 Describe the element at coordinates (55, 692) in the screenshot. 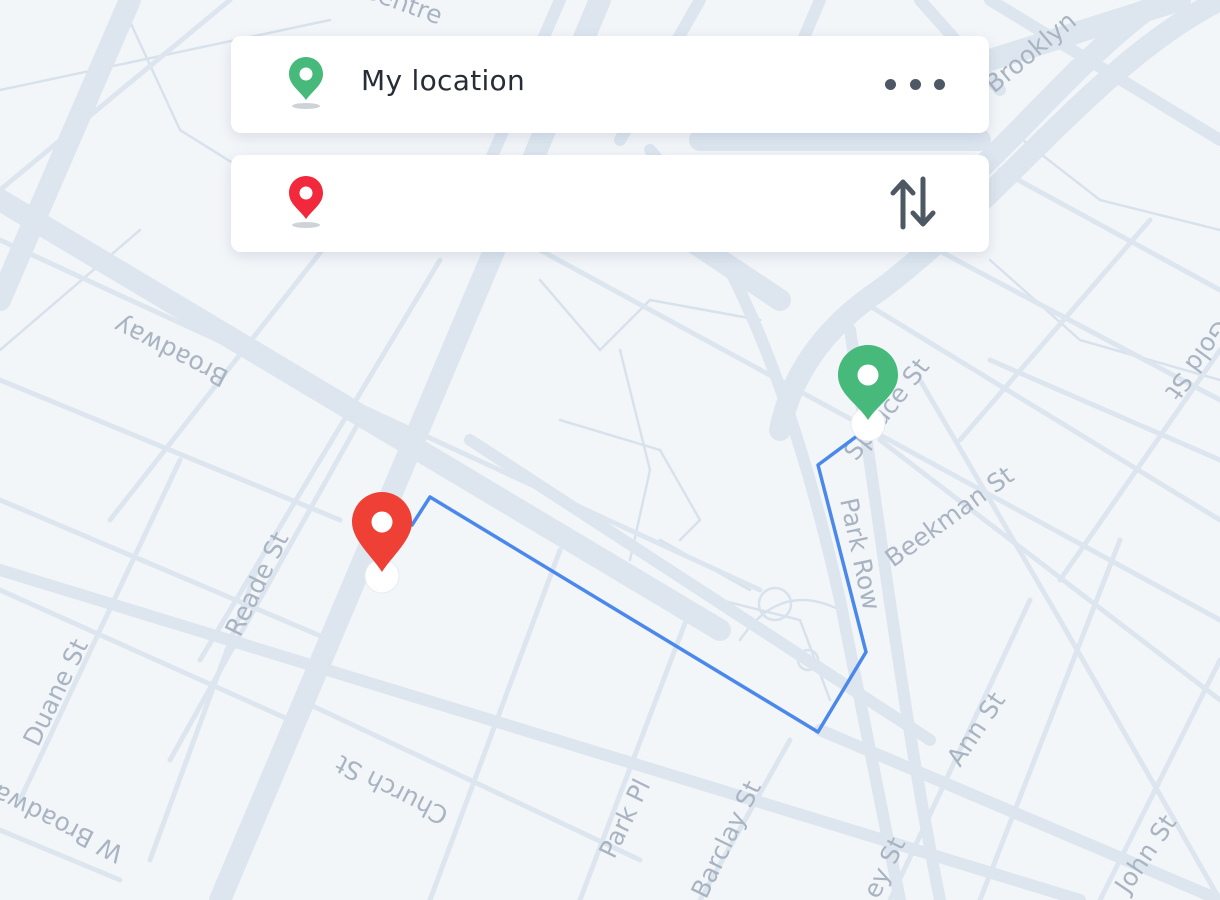

I see `street-label-duane: Duane St` at that location.